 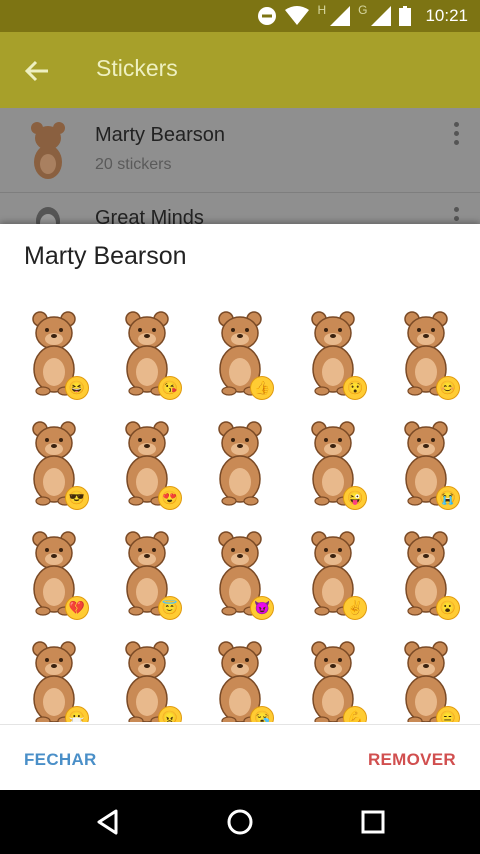 I want to click on sticker-set-name: Great Minds, so click(x=149, y=215).